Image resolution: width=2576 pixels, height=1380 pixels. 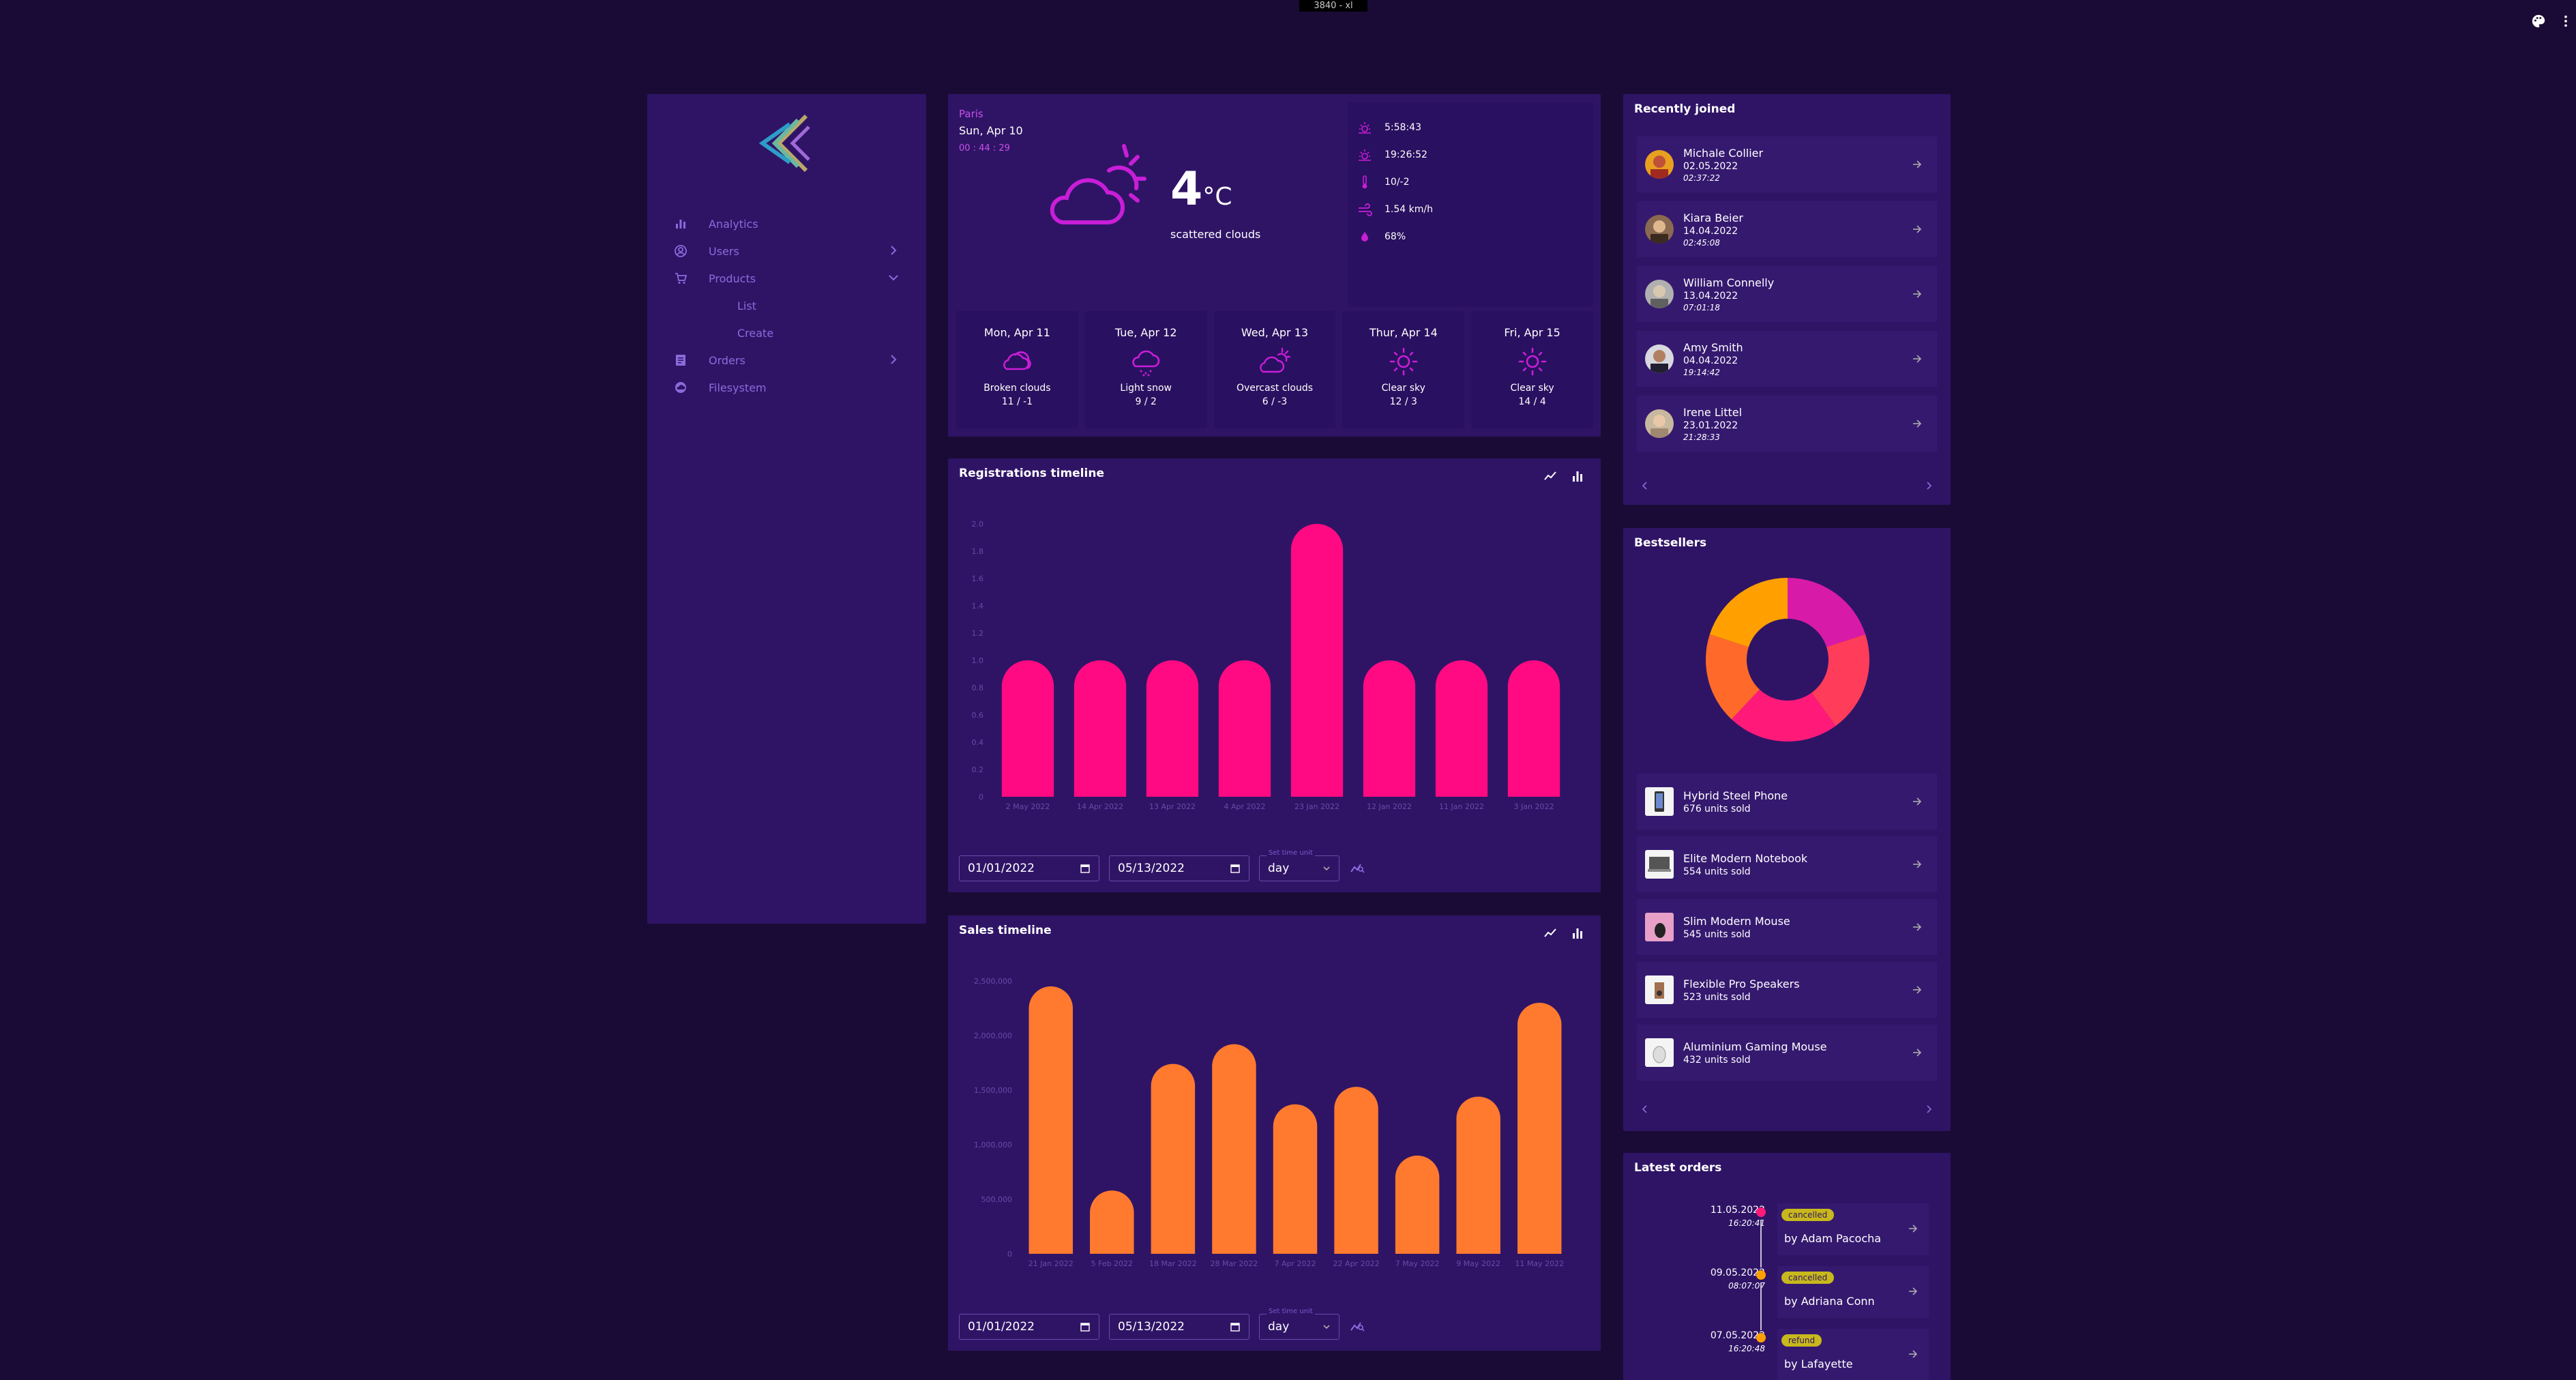 What do you see at coordinates (789, 278) in the screenshot?
I see `sidebar-item-products: Products` at bounding box center [789, 278].